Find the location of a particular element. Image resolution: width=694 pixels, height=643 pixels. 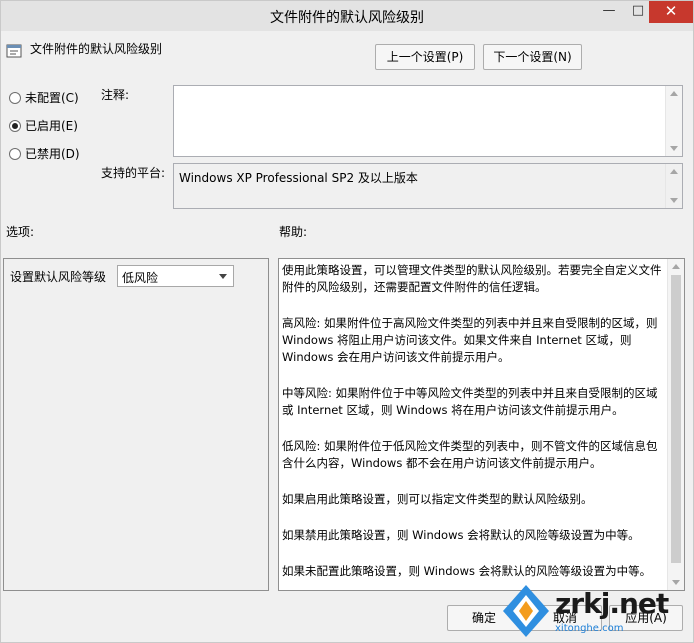

watermark-brand: zrkj.net is located at coordinates (612, 603).